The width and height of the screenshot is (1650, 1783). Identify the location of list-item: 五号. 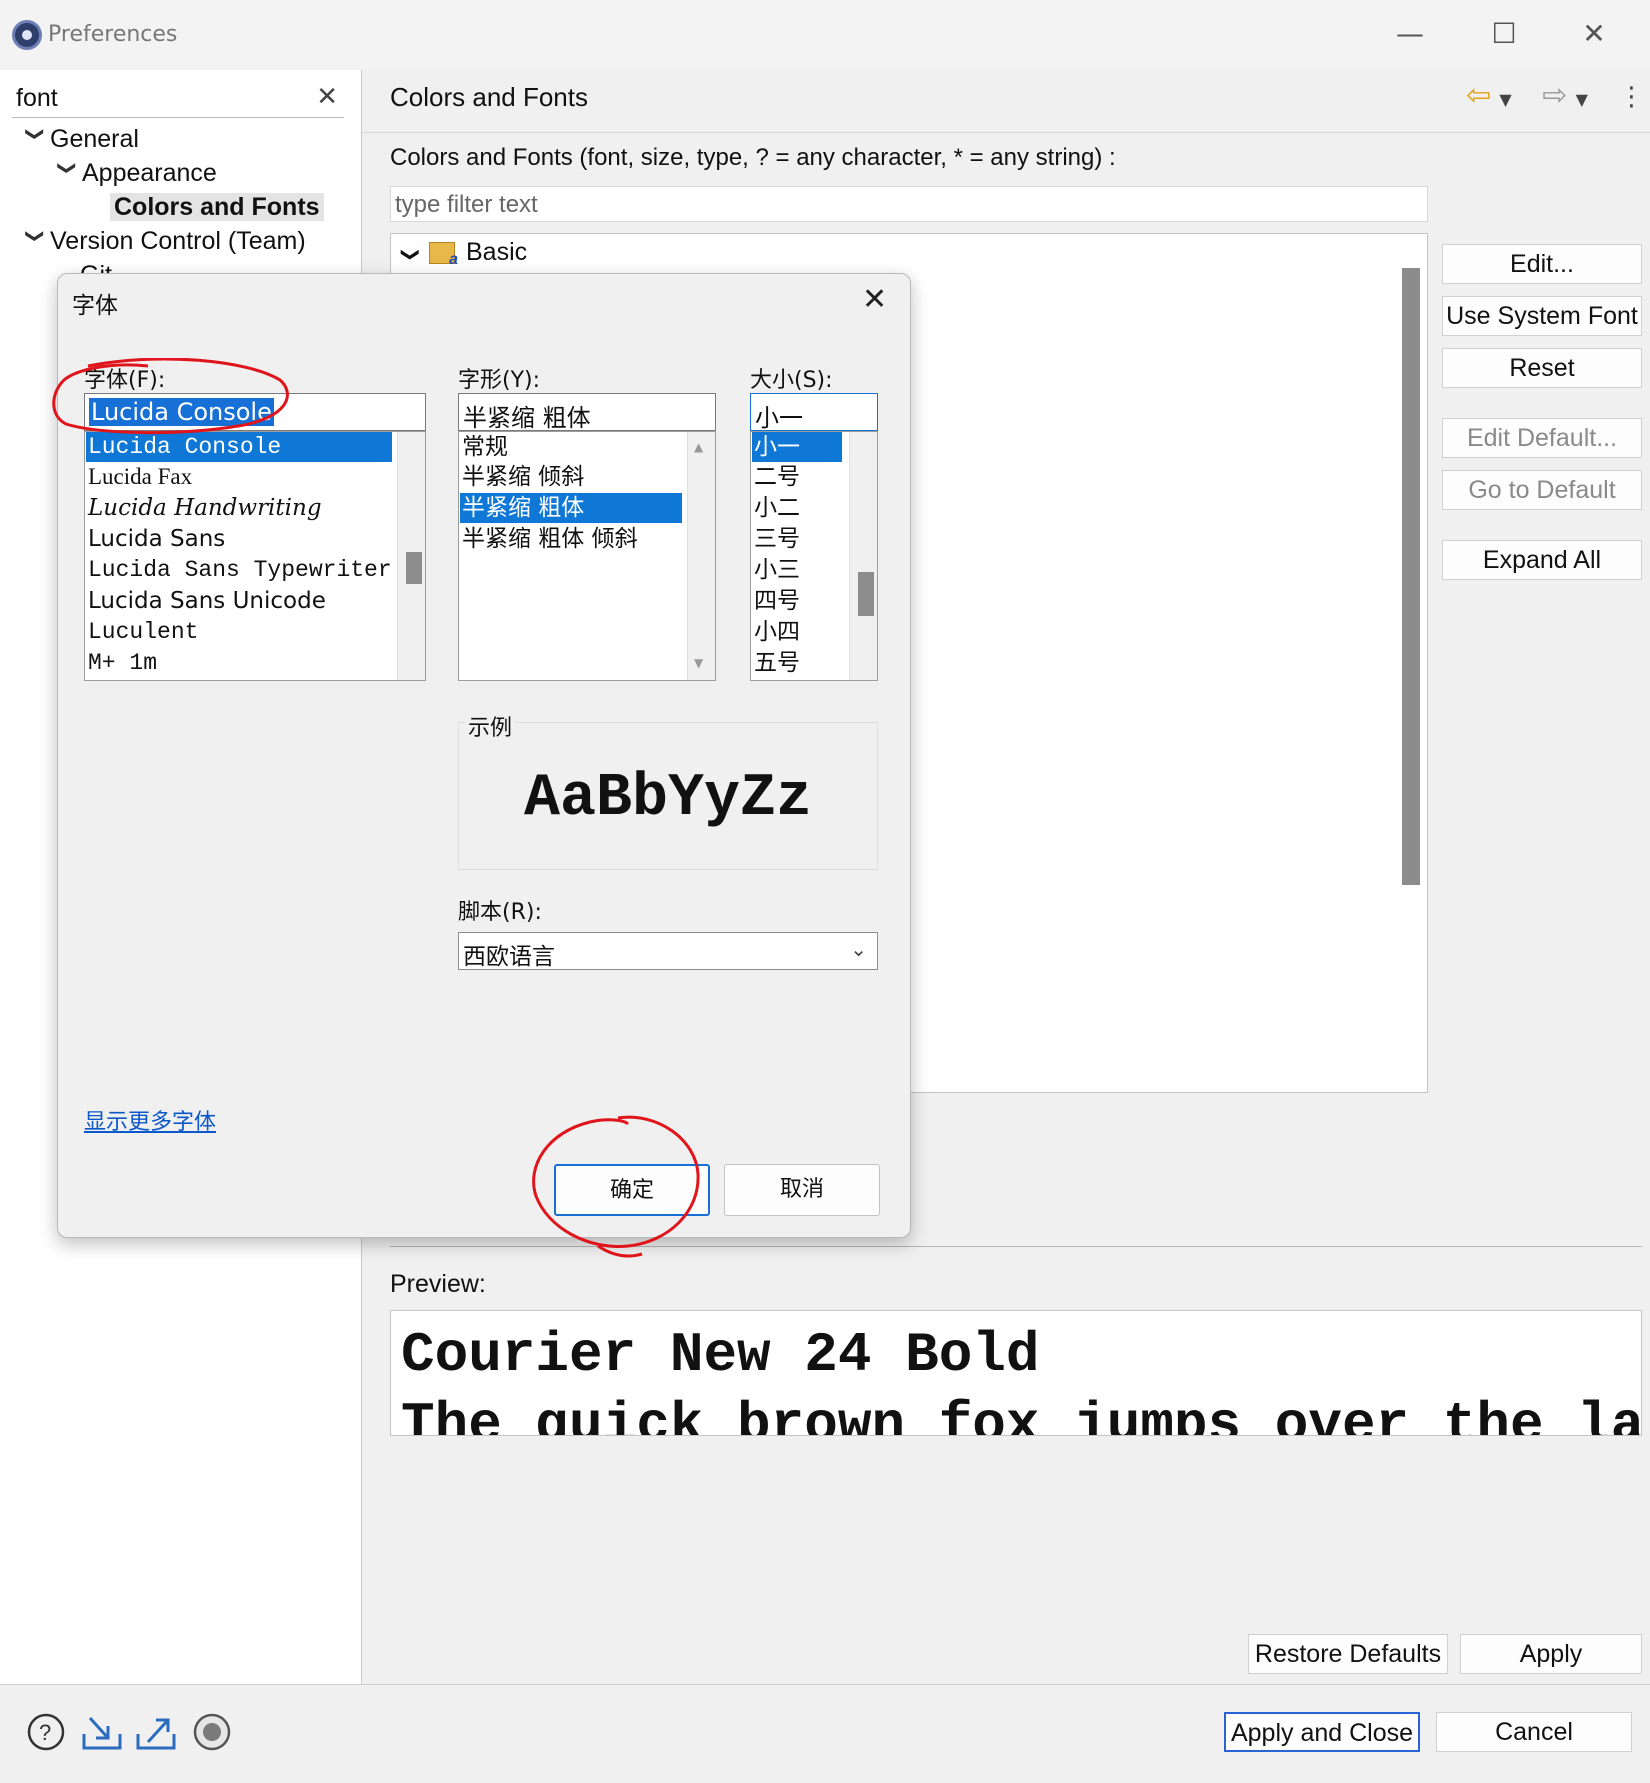
(776, 663).